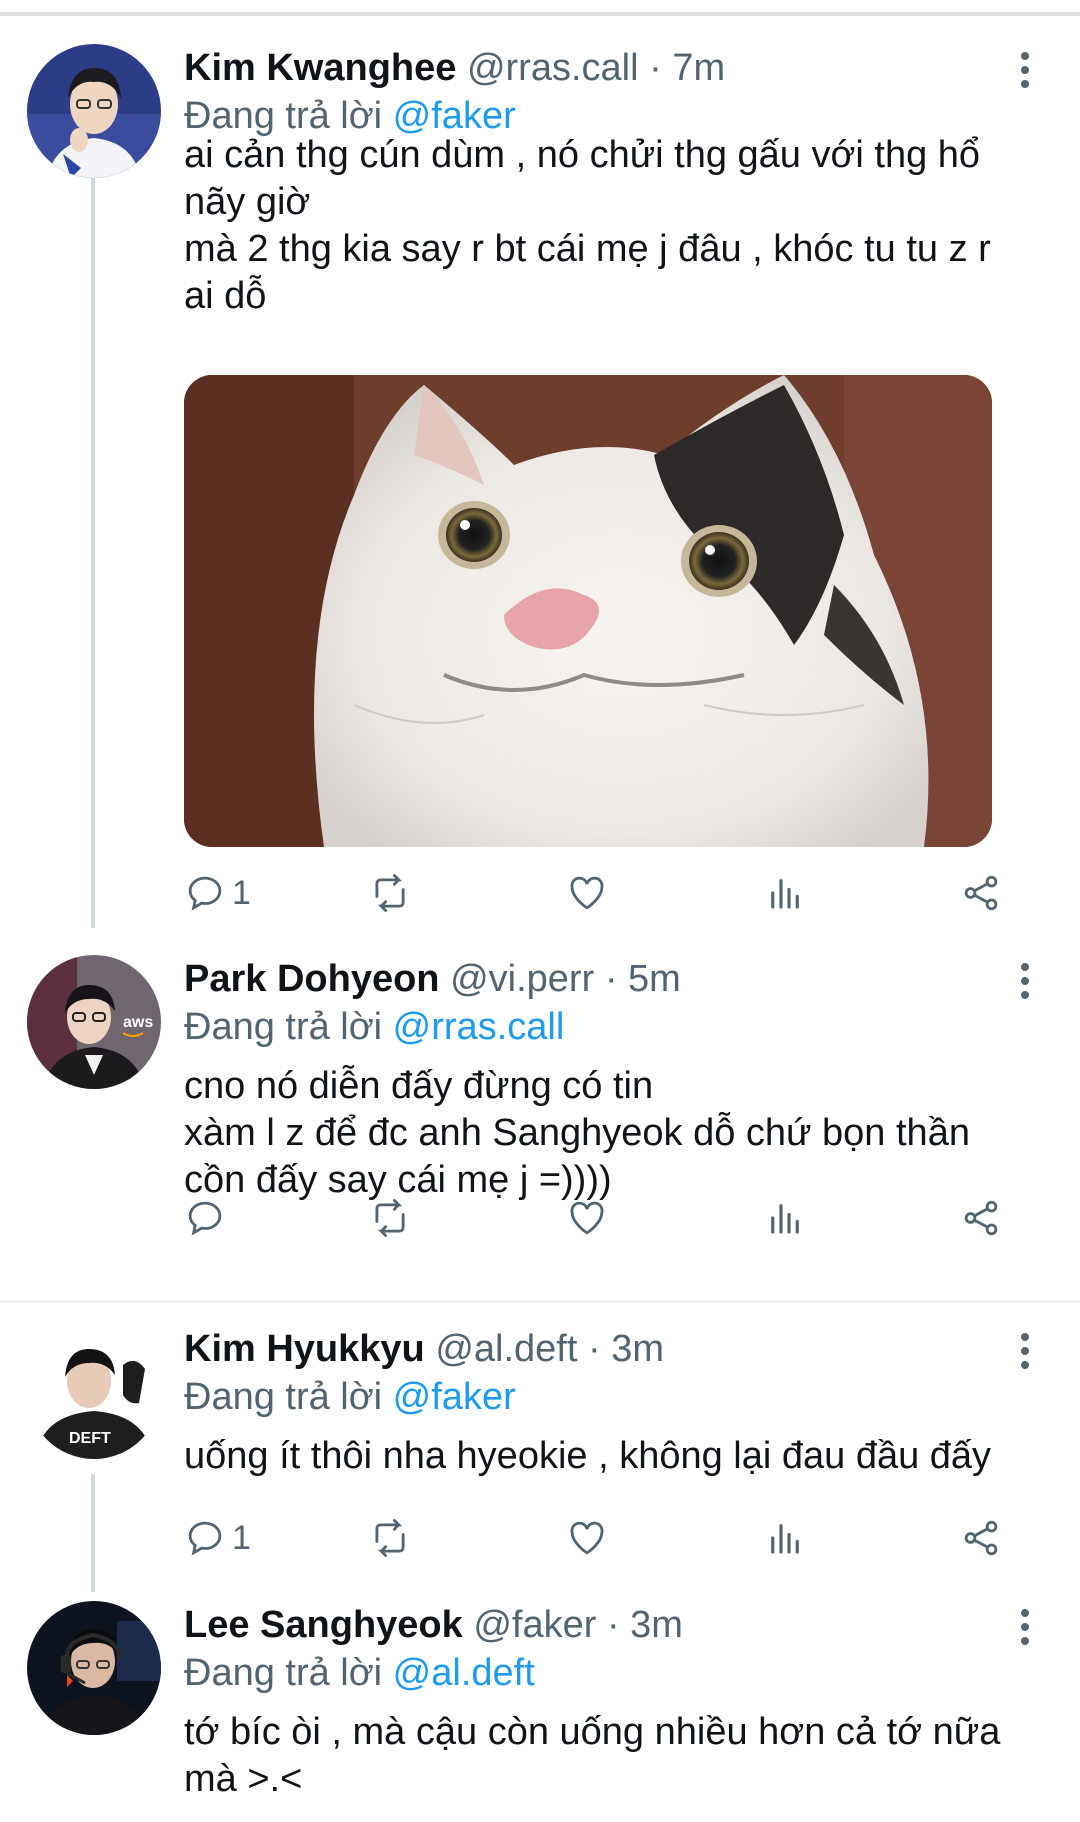 This screenshot has height=1822, width=1080. I want to click on tweet-text-line: nãy giờ, so click(247, 202).